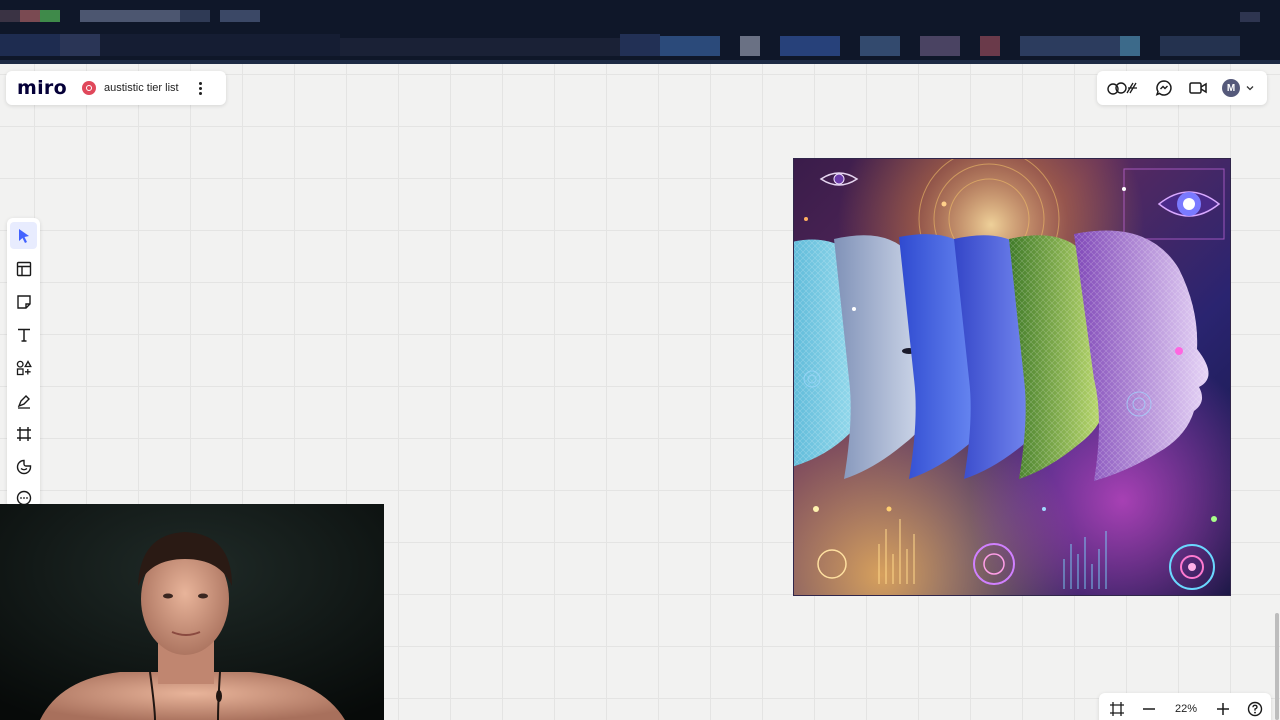 The image size is (1280, 720). I want to click on text-tool, so click(23, 334).